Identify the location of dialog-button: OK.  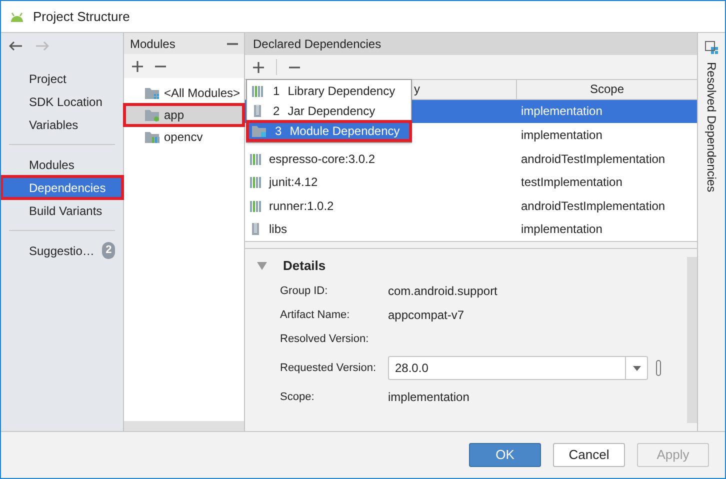
(505, 455).